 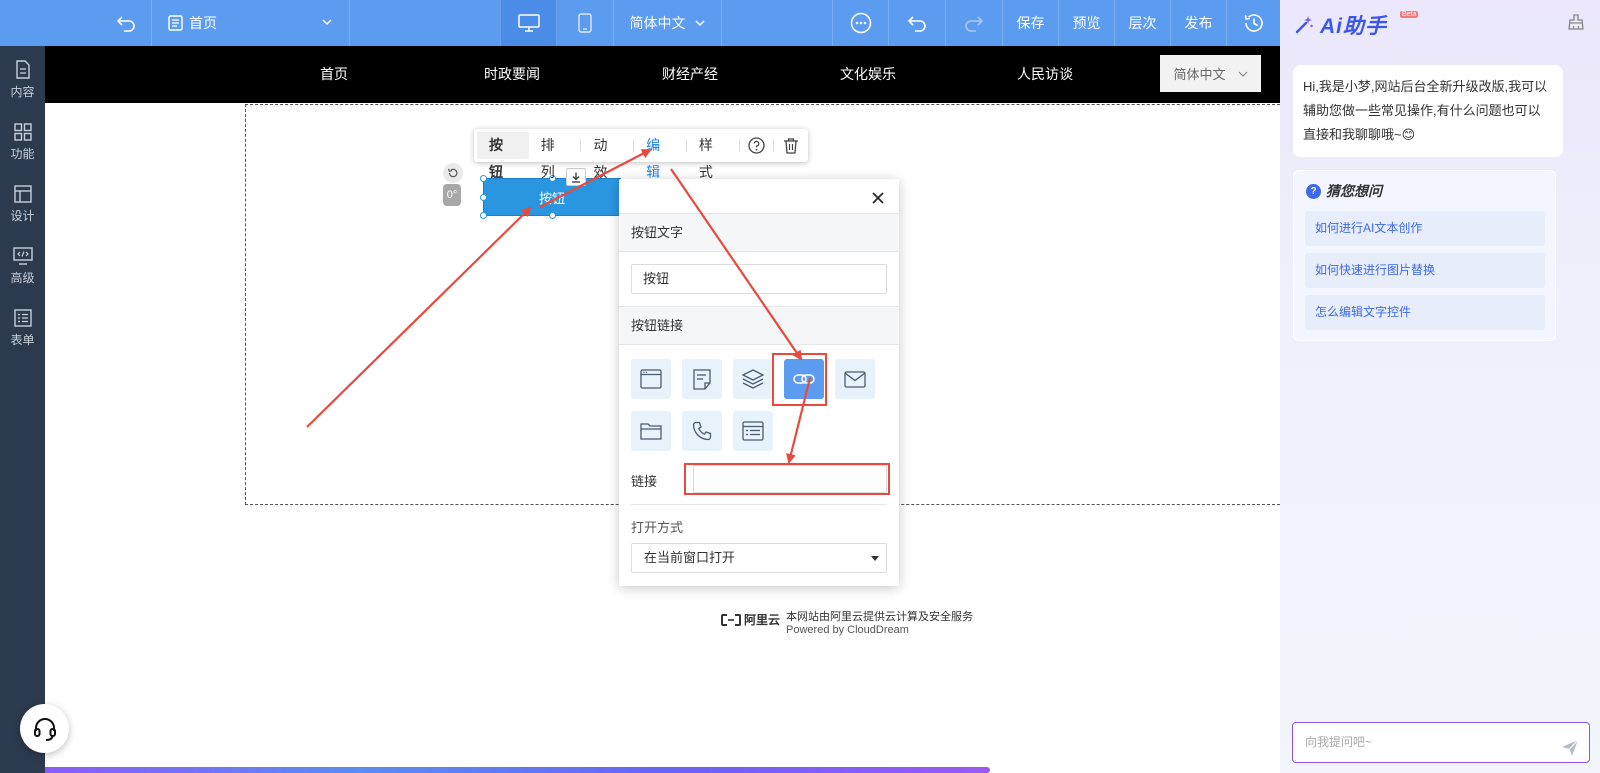 I want to click on link-type-page, so click(x=651, y=379).